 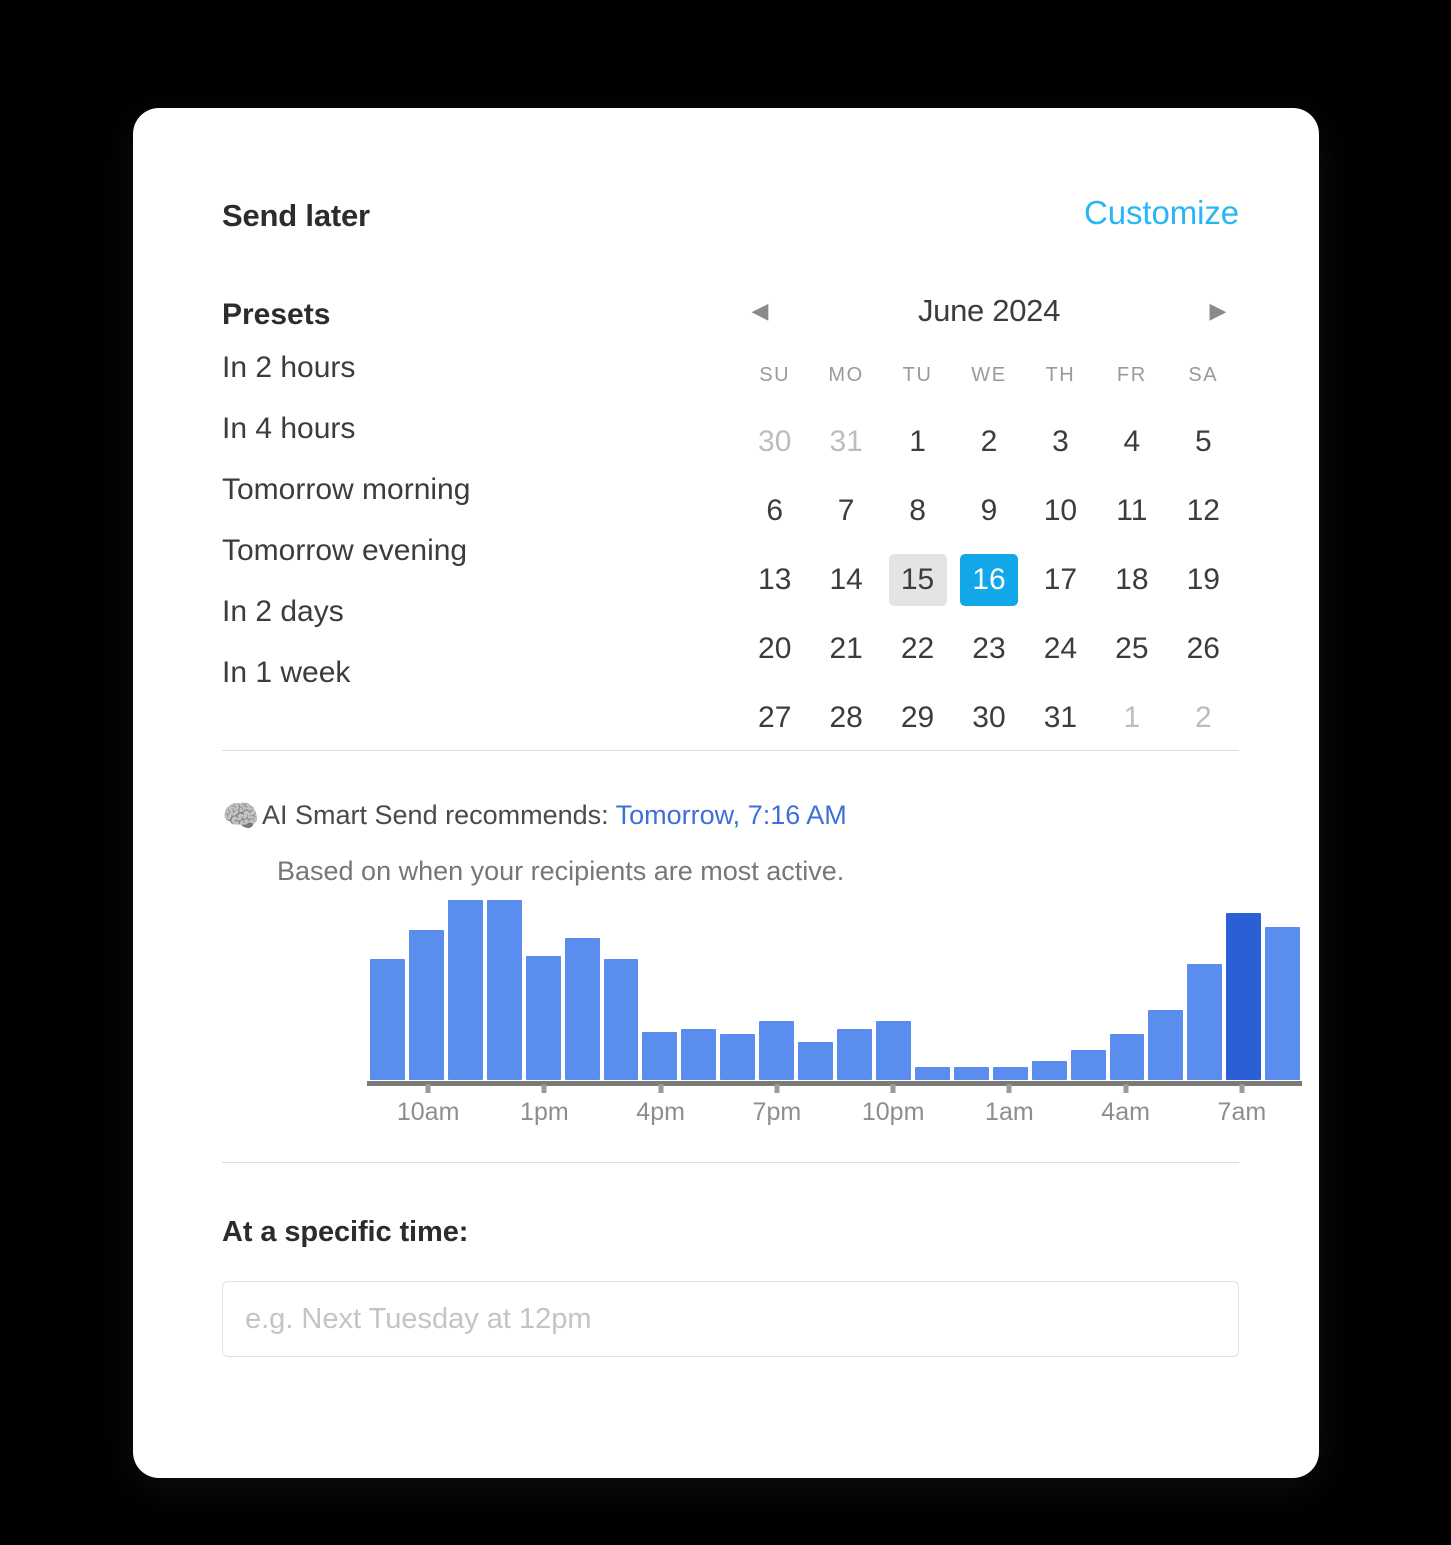 What do you see at coordinates (1244, 996) in the screenshot?
I see `chart-bar-recommended` at bounding box center [1244, 996].